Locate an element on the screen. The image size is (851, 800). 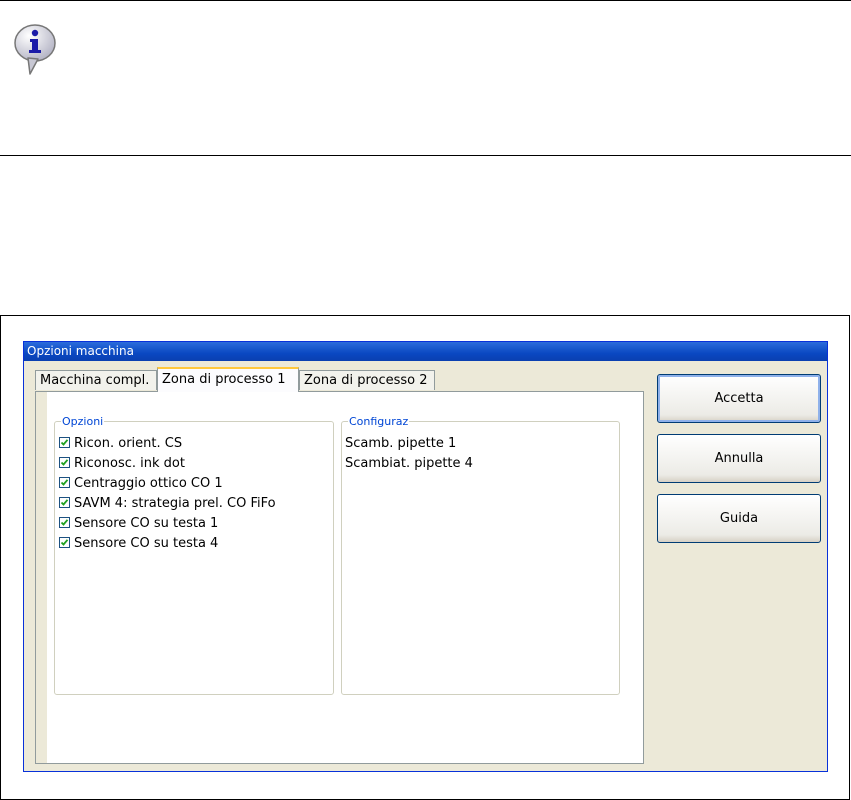
top-divider is located at coordinates (425, 0).